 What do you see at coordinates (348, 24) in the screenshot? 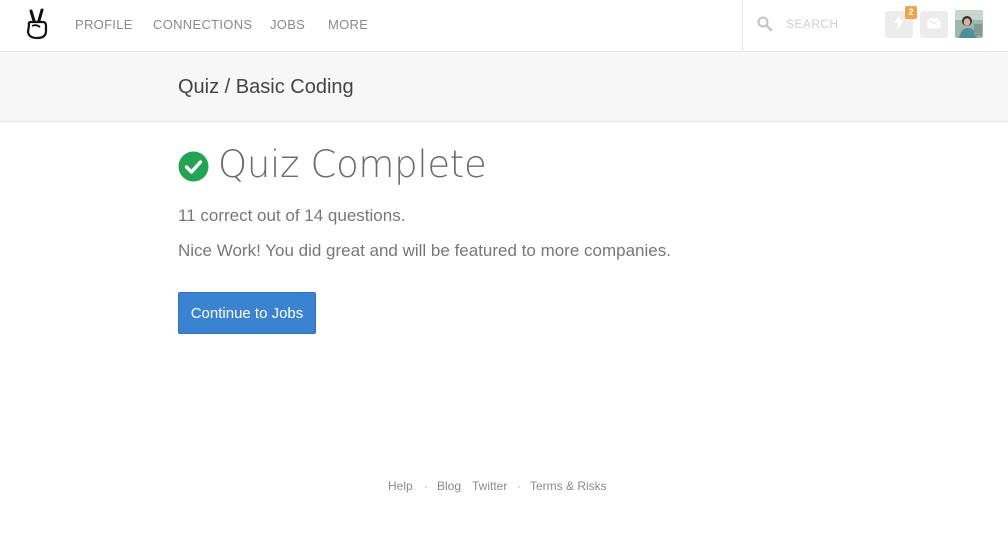
I see `nav-more: MORE` at bounding box center [348, 24].